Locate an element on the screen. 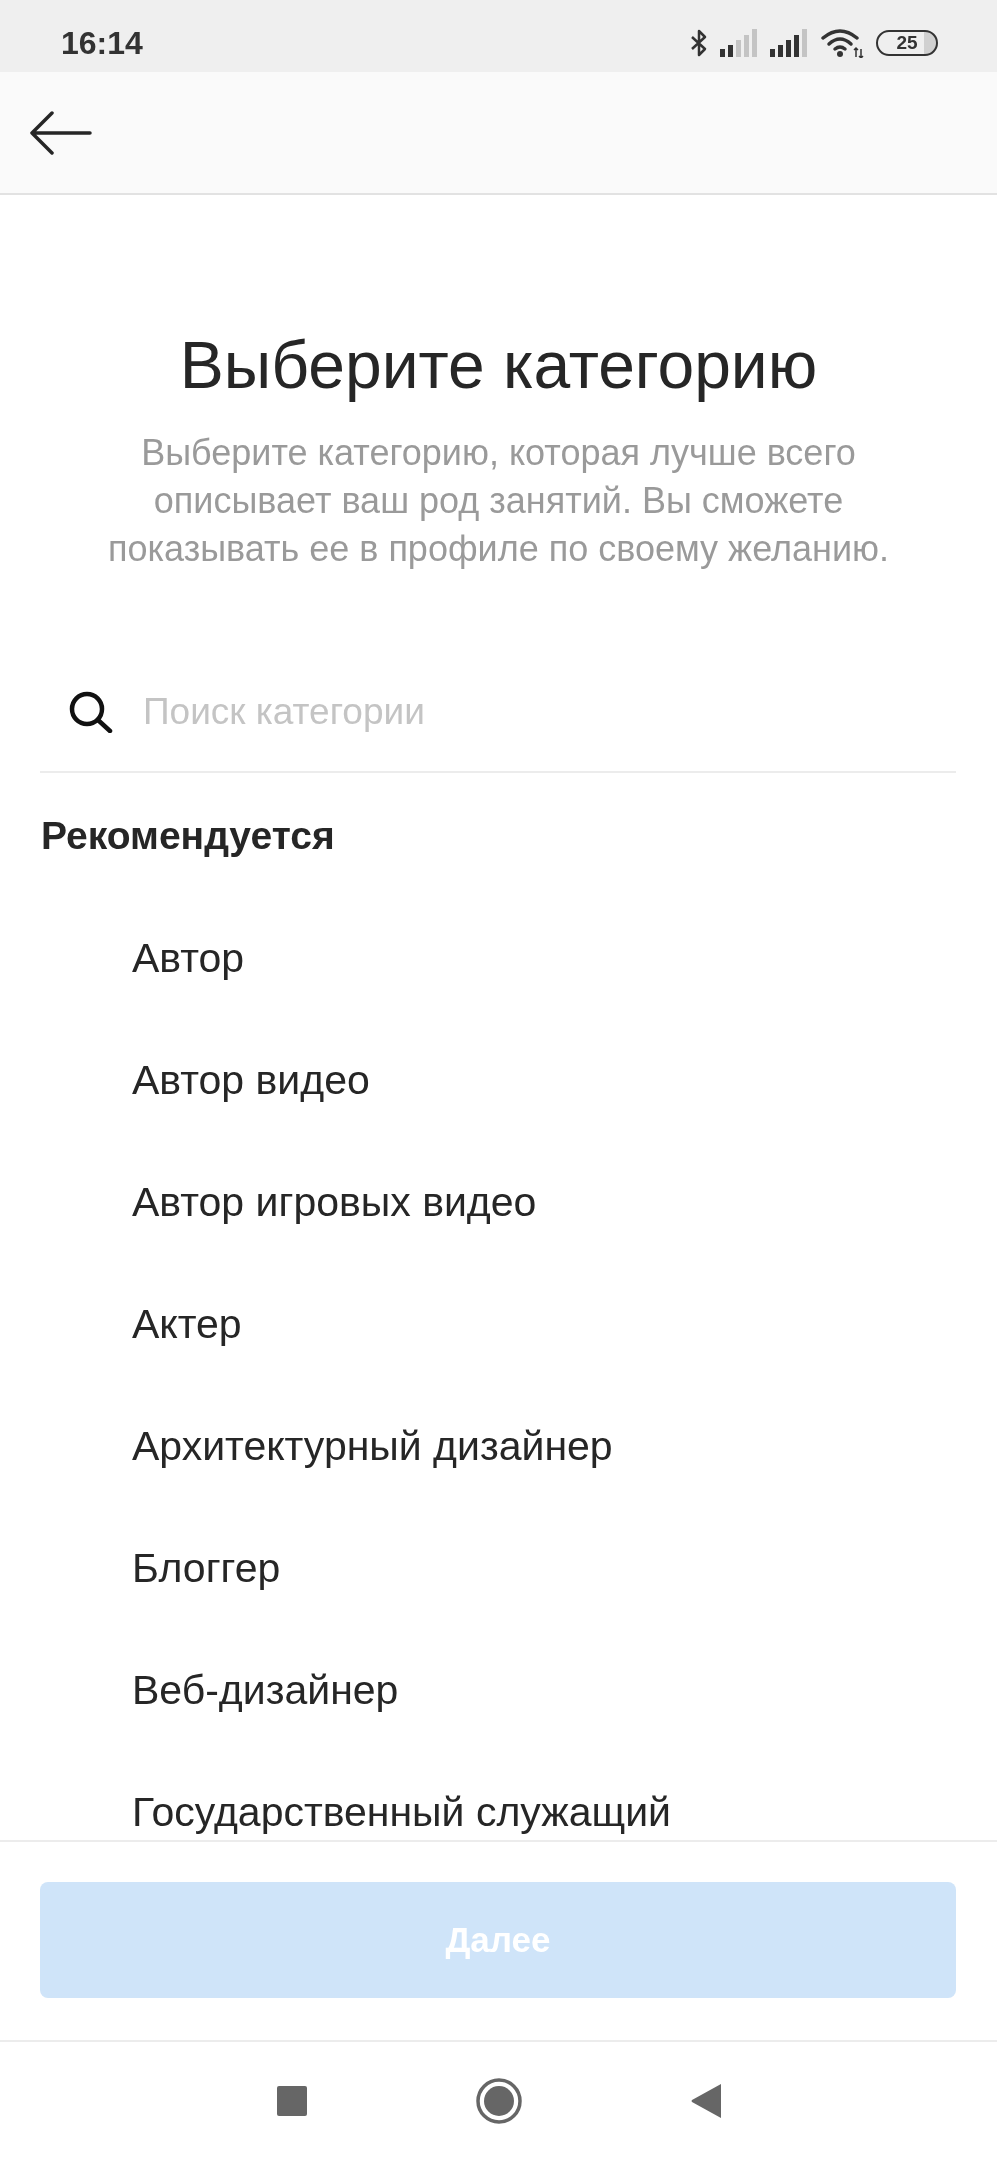  category-item: Актер is located at coordinates (187, 1324).